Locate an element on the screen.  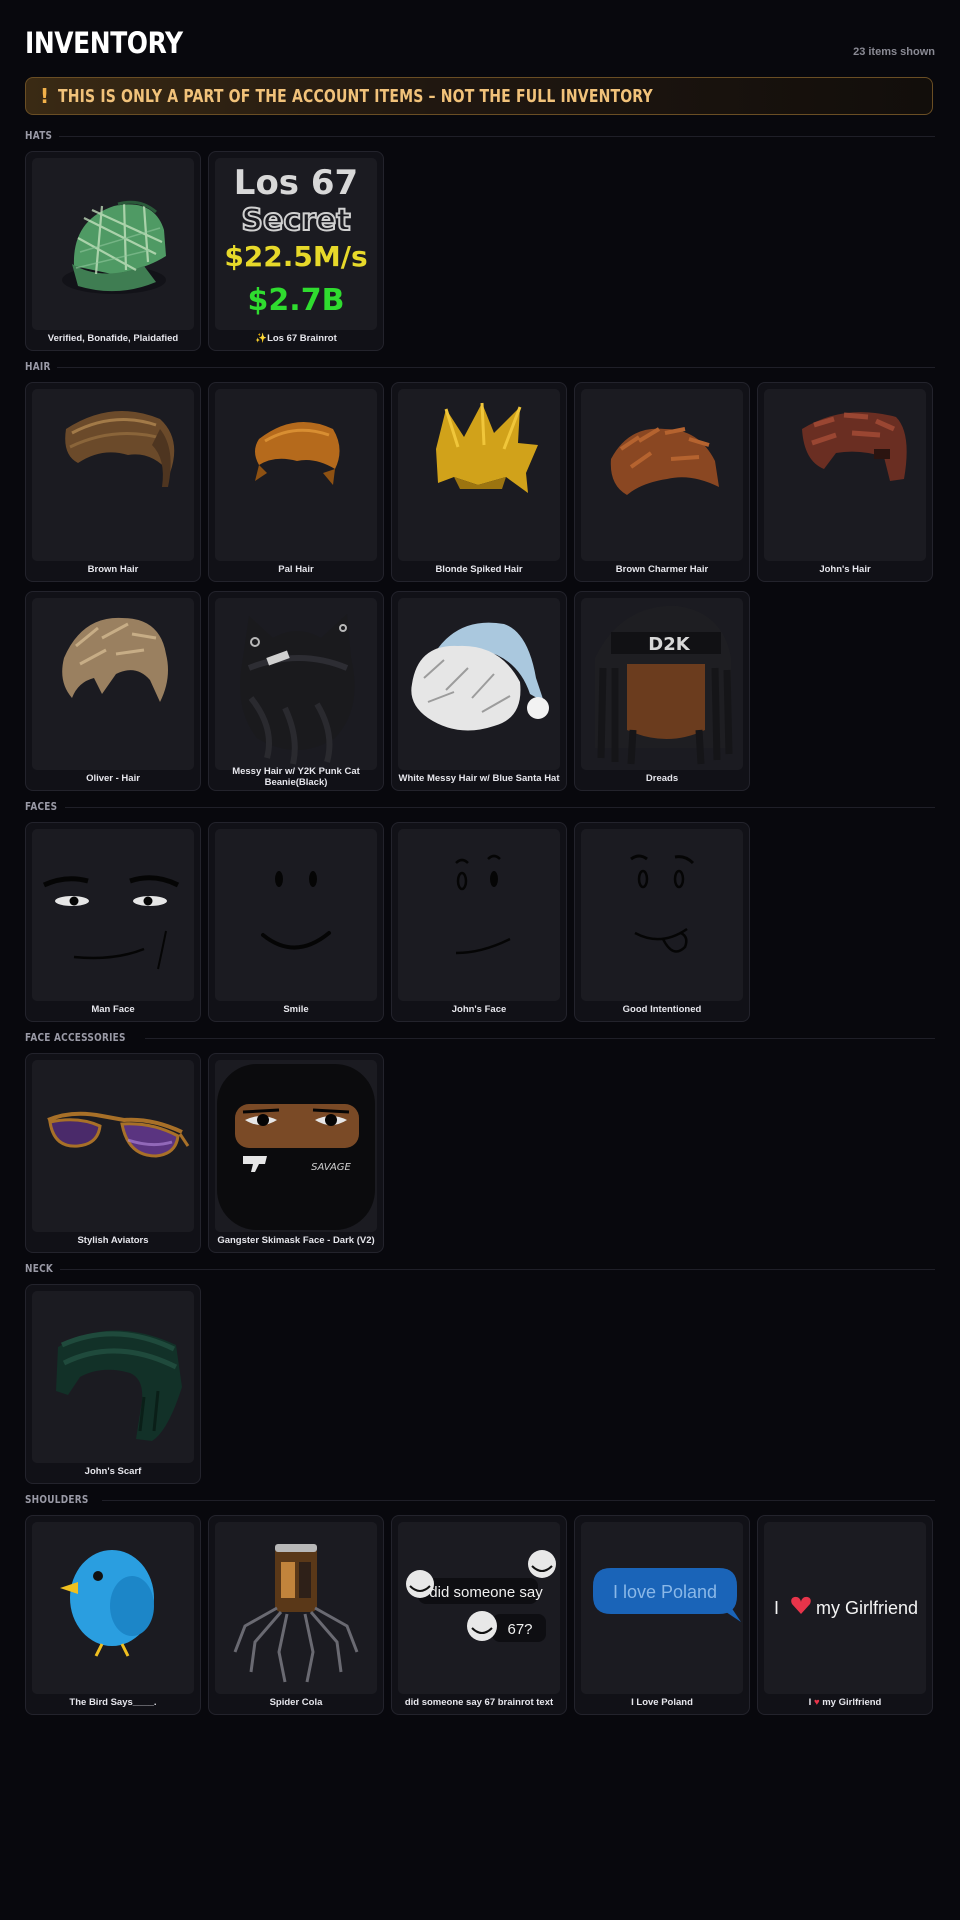
pal-hair-icon is located at coordinates (297, 453).